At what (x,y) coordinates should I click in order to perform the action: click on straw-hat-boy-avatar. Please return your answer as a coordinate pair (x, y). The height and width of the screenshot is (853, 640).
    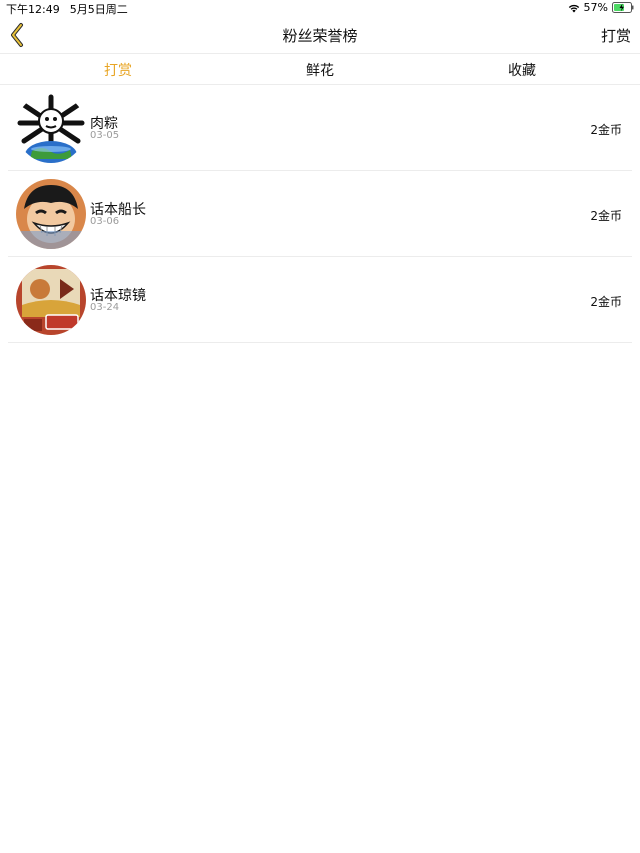
    Looking at the image, I should click on (51, 214).